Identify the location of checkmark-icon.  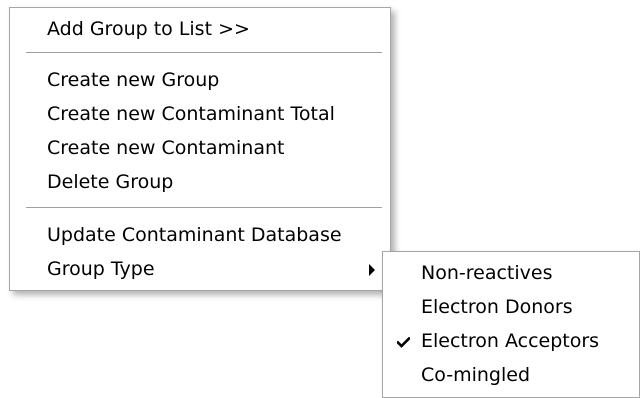
(403, 342).